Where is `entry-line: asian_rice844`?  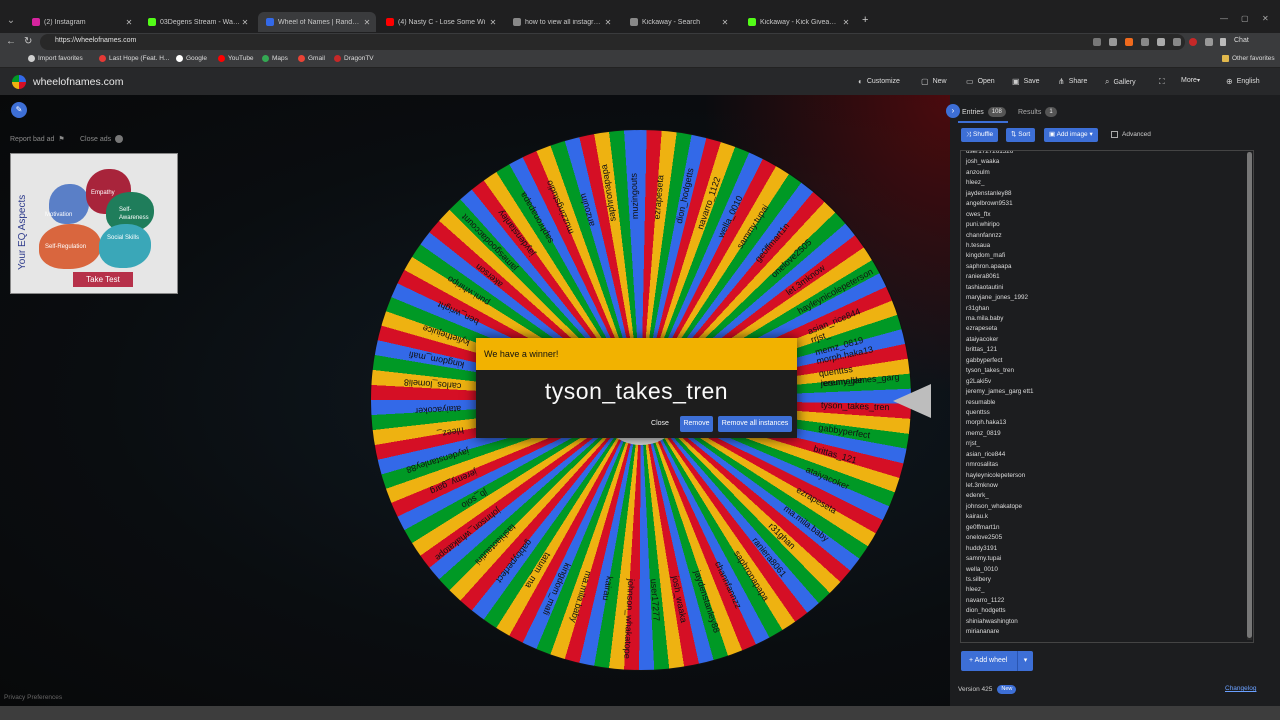
entry-line: asian_rice844 is located at coordinates (1109, 455).